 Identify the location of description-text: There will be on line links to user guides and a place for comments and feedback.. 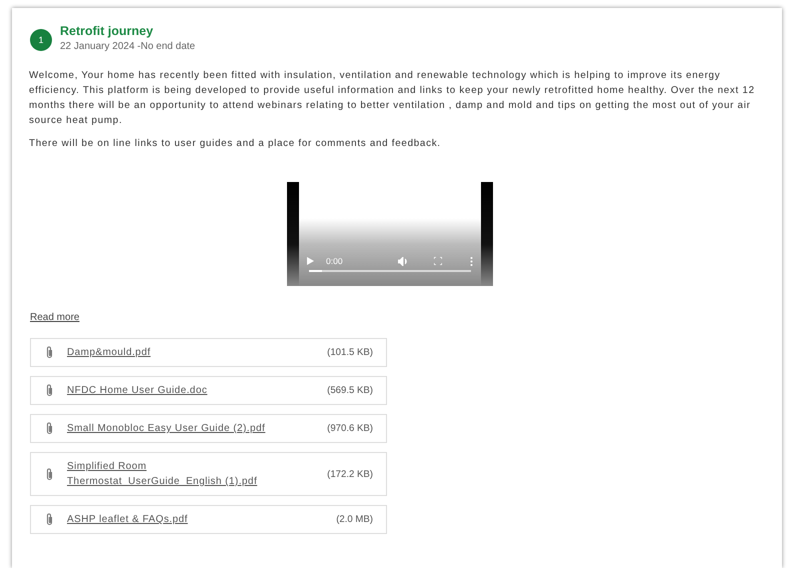
(235, 144).